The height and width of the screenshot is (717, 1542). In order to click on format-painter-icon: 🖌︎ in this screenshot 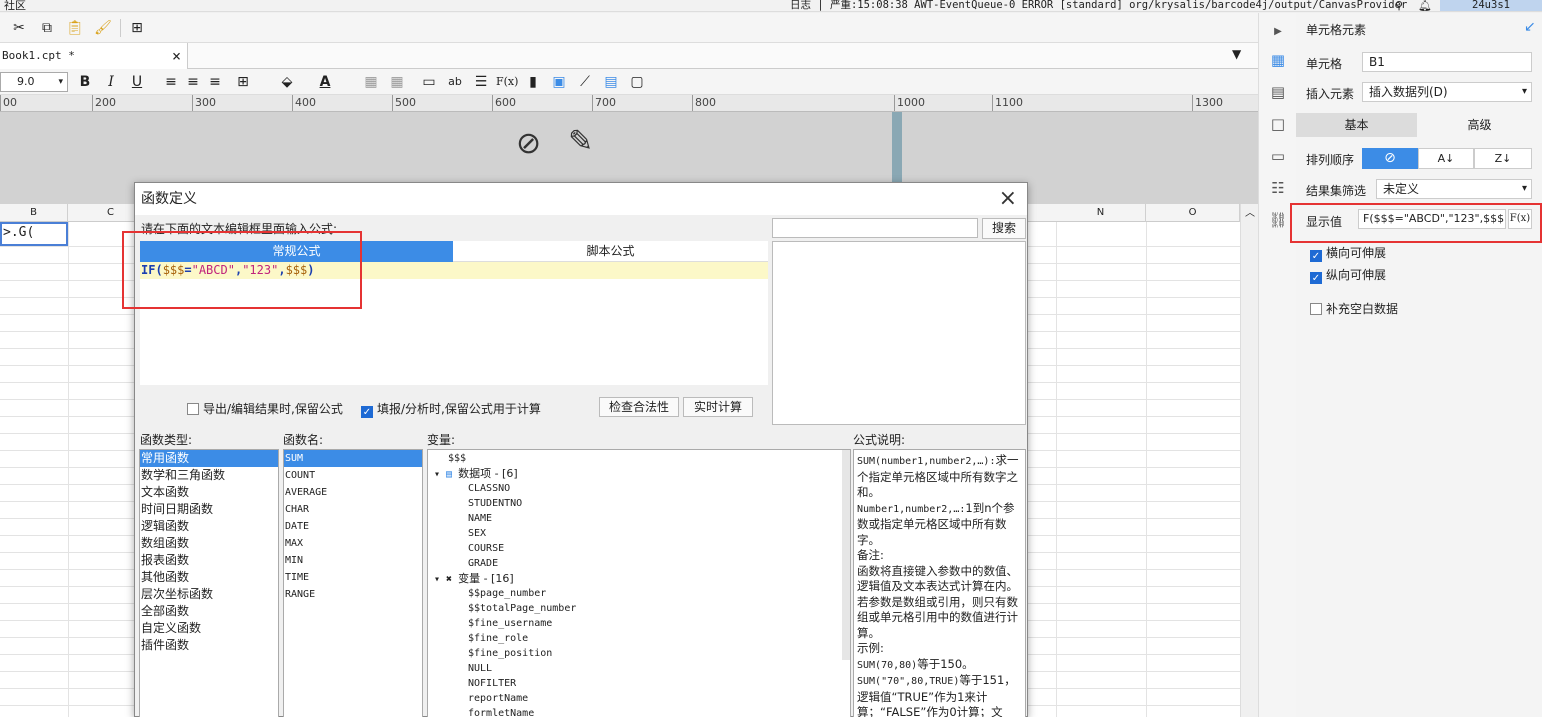, I will do `click(103, 28)`.